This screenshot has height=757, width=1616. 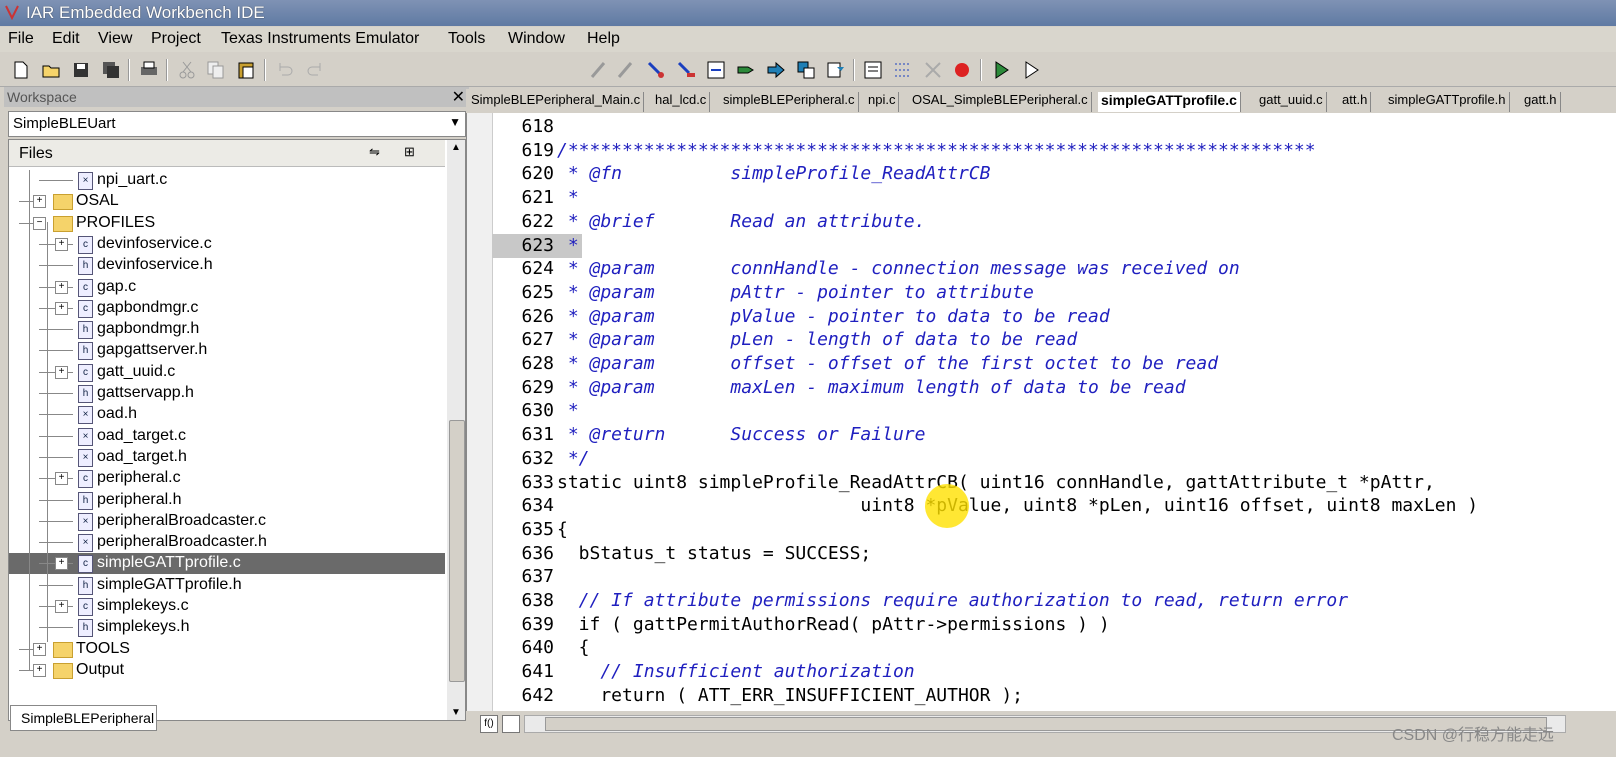 I want to click on menu-help: Help, so click(x=603, y=39).